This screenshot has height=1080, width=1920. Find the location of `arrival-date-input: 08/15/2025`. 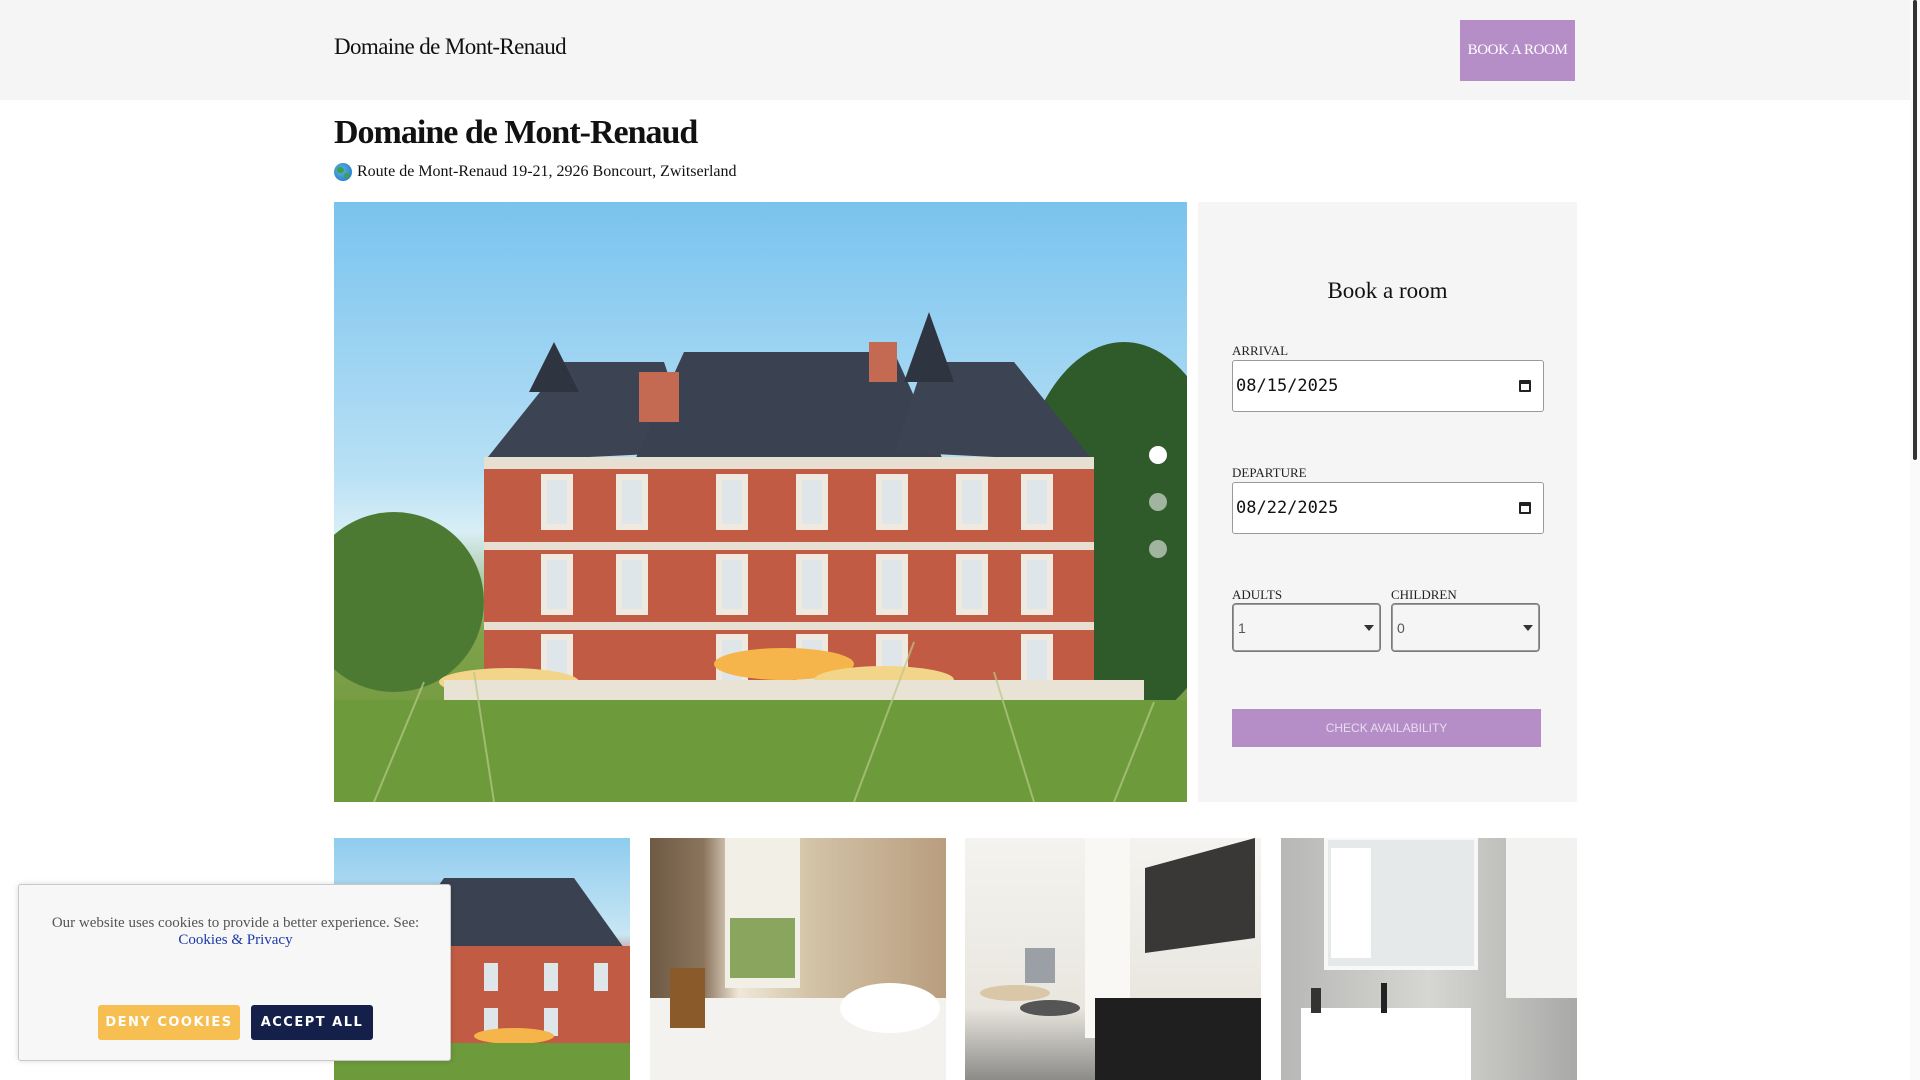

arrival-date-input: 08/15/2025 is located at coordinates (1388, 386).